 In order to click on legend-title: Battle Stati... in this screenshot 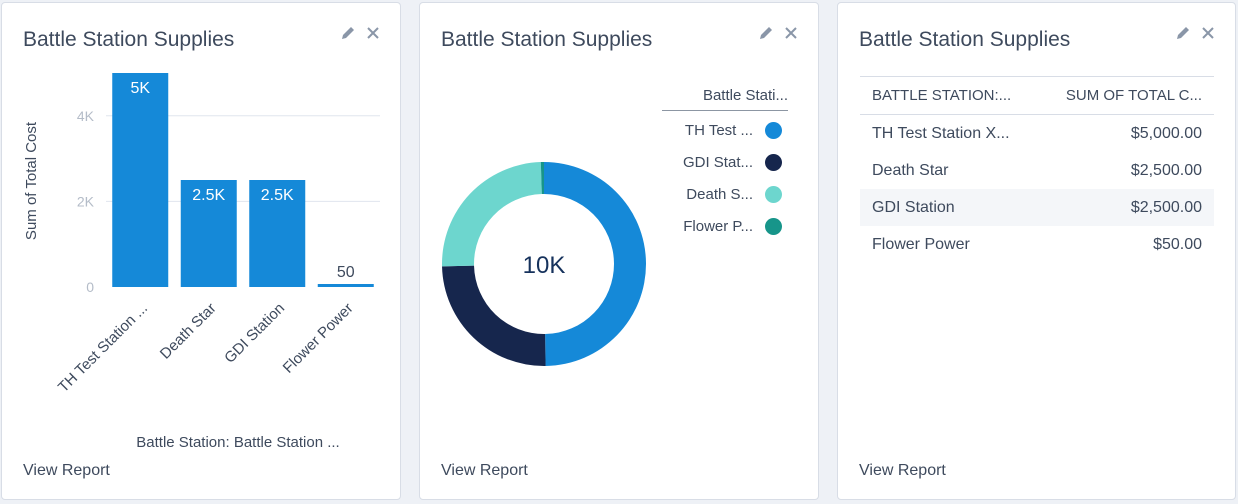, I will do `click(725, 99)`.